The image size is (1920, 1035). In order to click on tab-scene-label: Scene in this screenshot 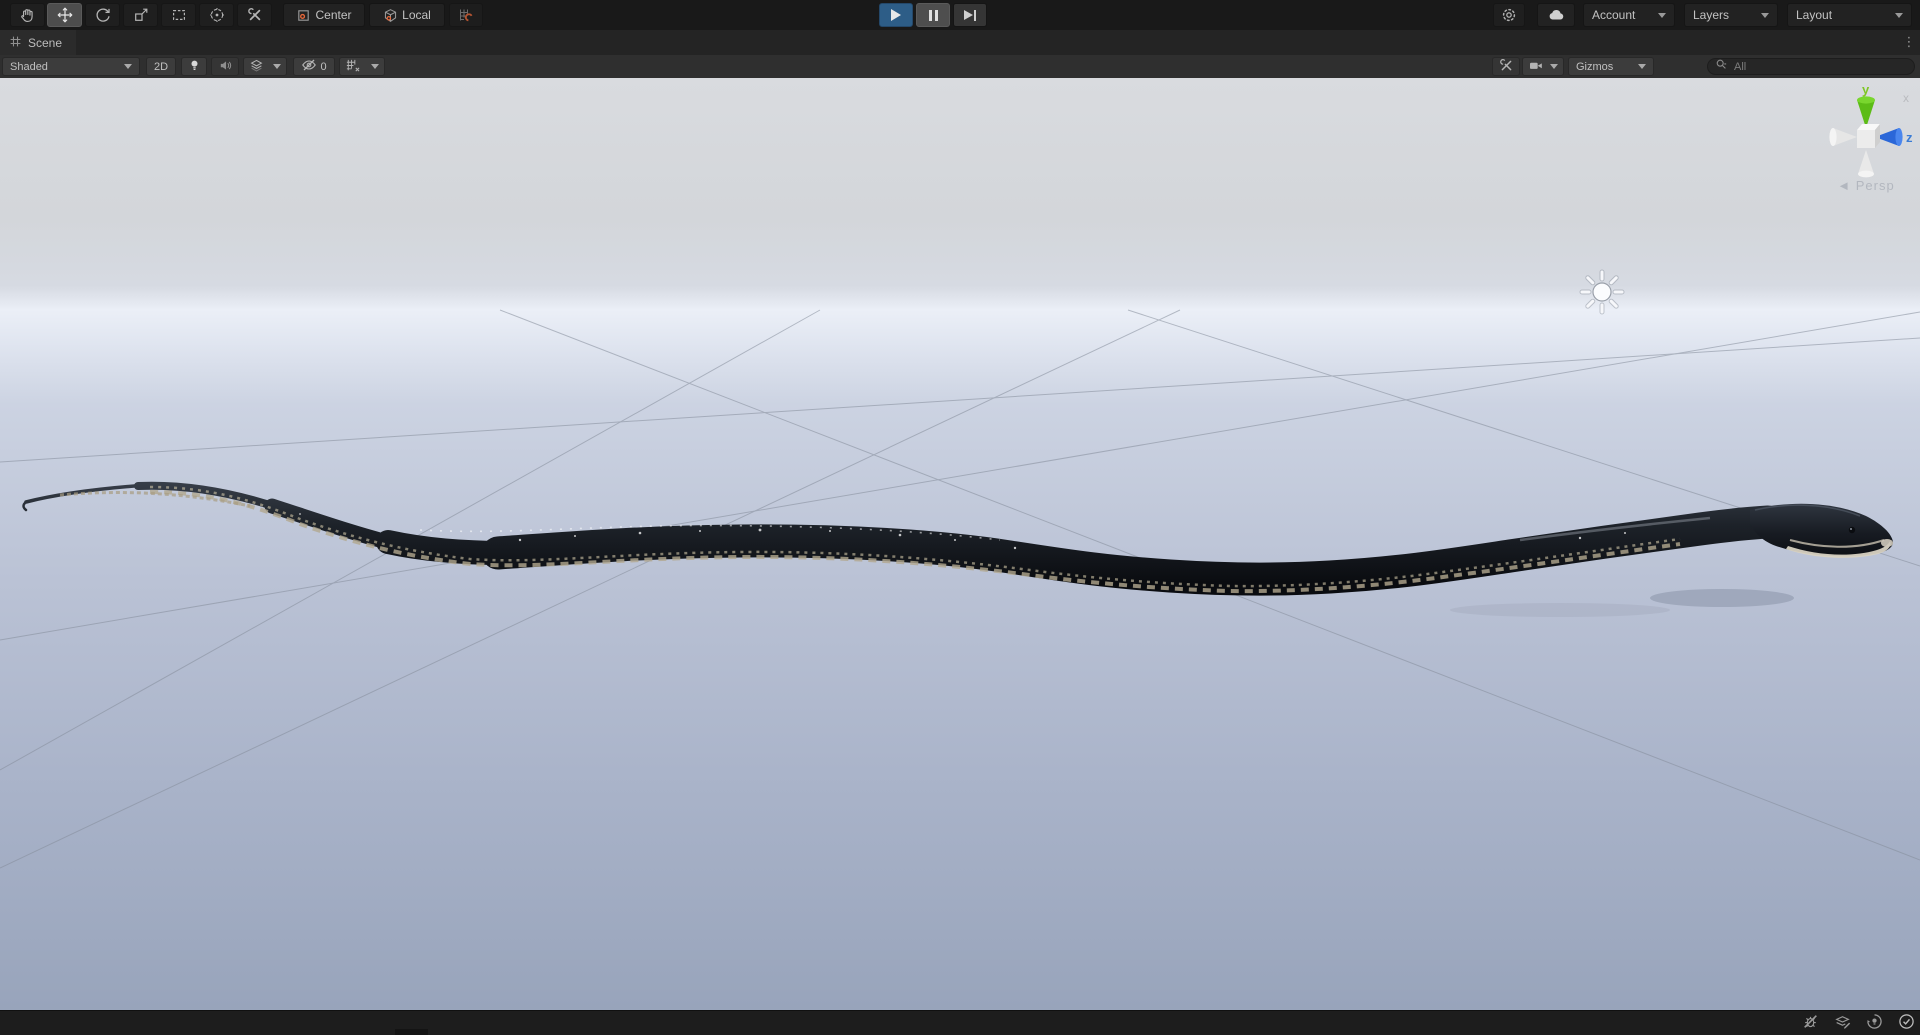, I will do `click(45, 42)`.